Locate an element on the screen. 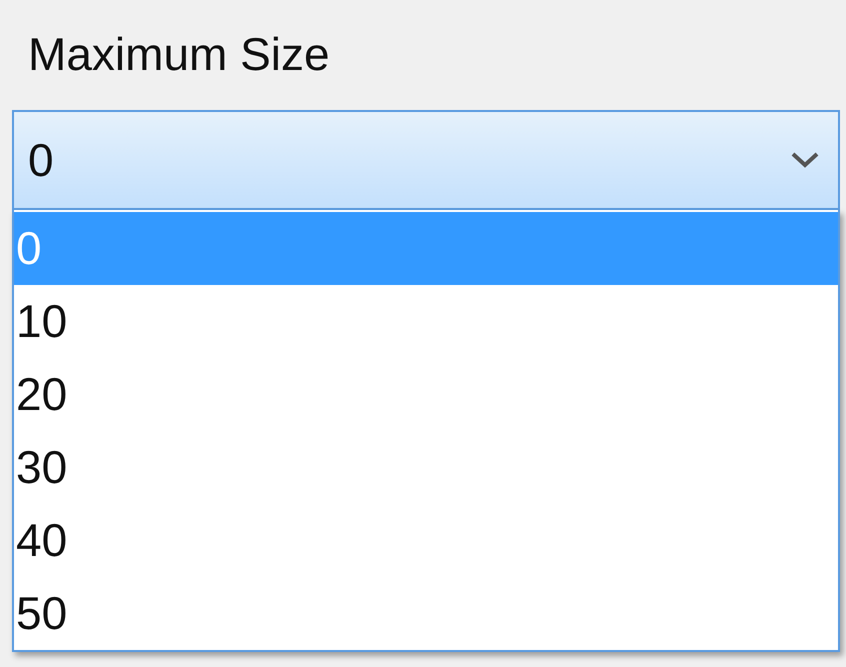 This screenshot has width=846, height=667. dropdown-select: 0 is located at coordinates (426, 160).